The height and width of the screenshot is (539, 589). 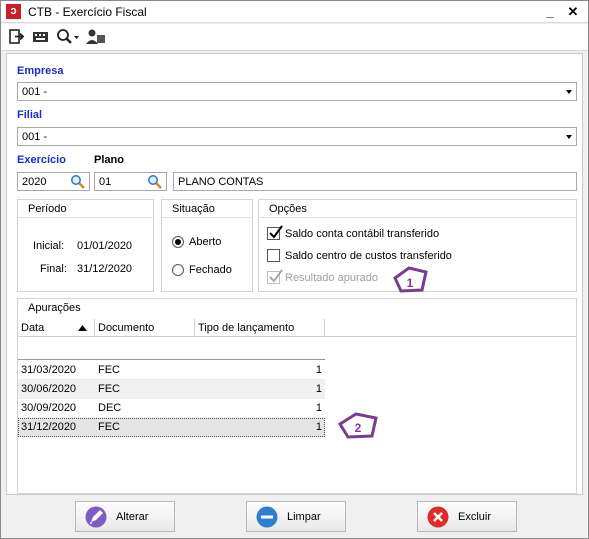 What do you see at coordinates (34, 182) in the screenshot?
I see `exercicio-value: 2020` at bounding box center [34, 182].